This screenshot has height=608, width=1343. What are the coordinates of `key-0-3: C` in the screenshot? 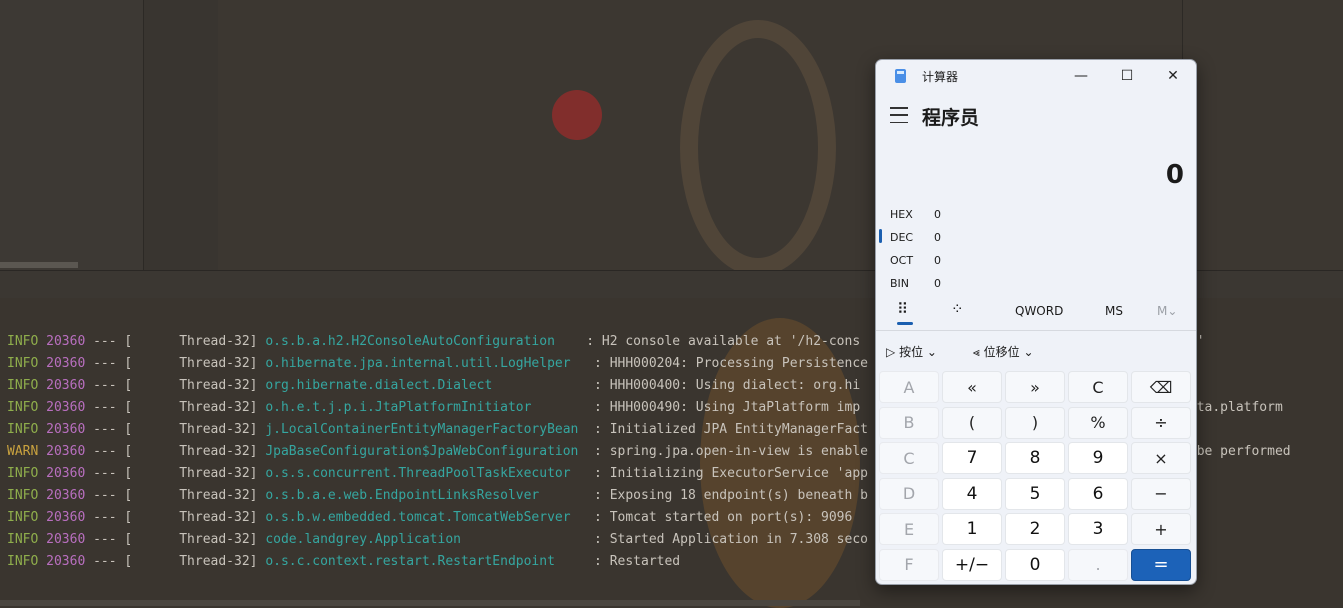 It's located at (1098, 387).